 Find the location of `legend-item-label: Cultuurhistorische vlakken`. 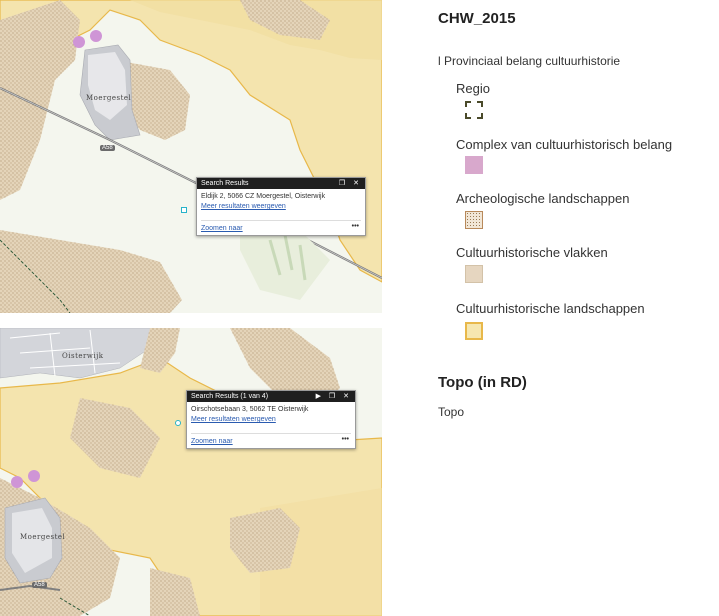

legend-item-label: Cultuurhistorische vlakken is located at coordinates (532, 252).